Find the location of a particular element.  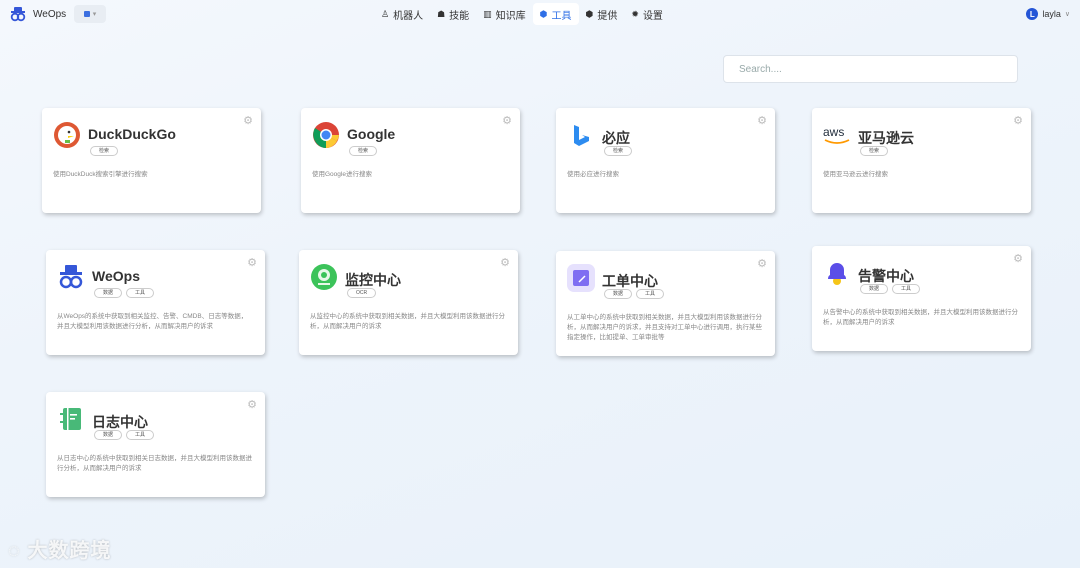

nav-label: 知识库 is located at coordinates (510, 16).